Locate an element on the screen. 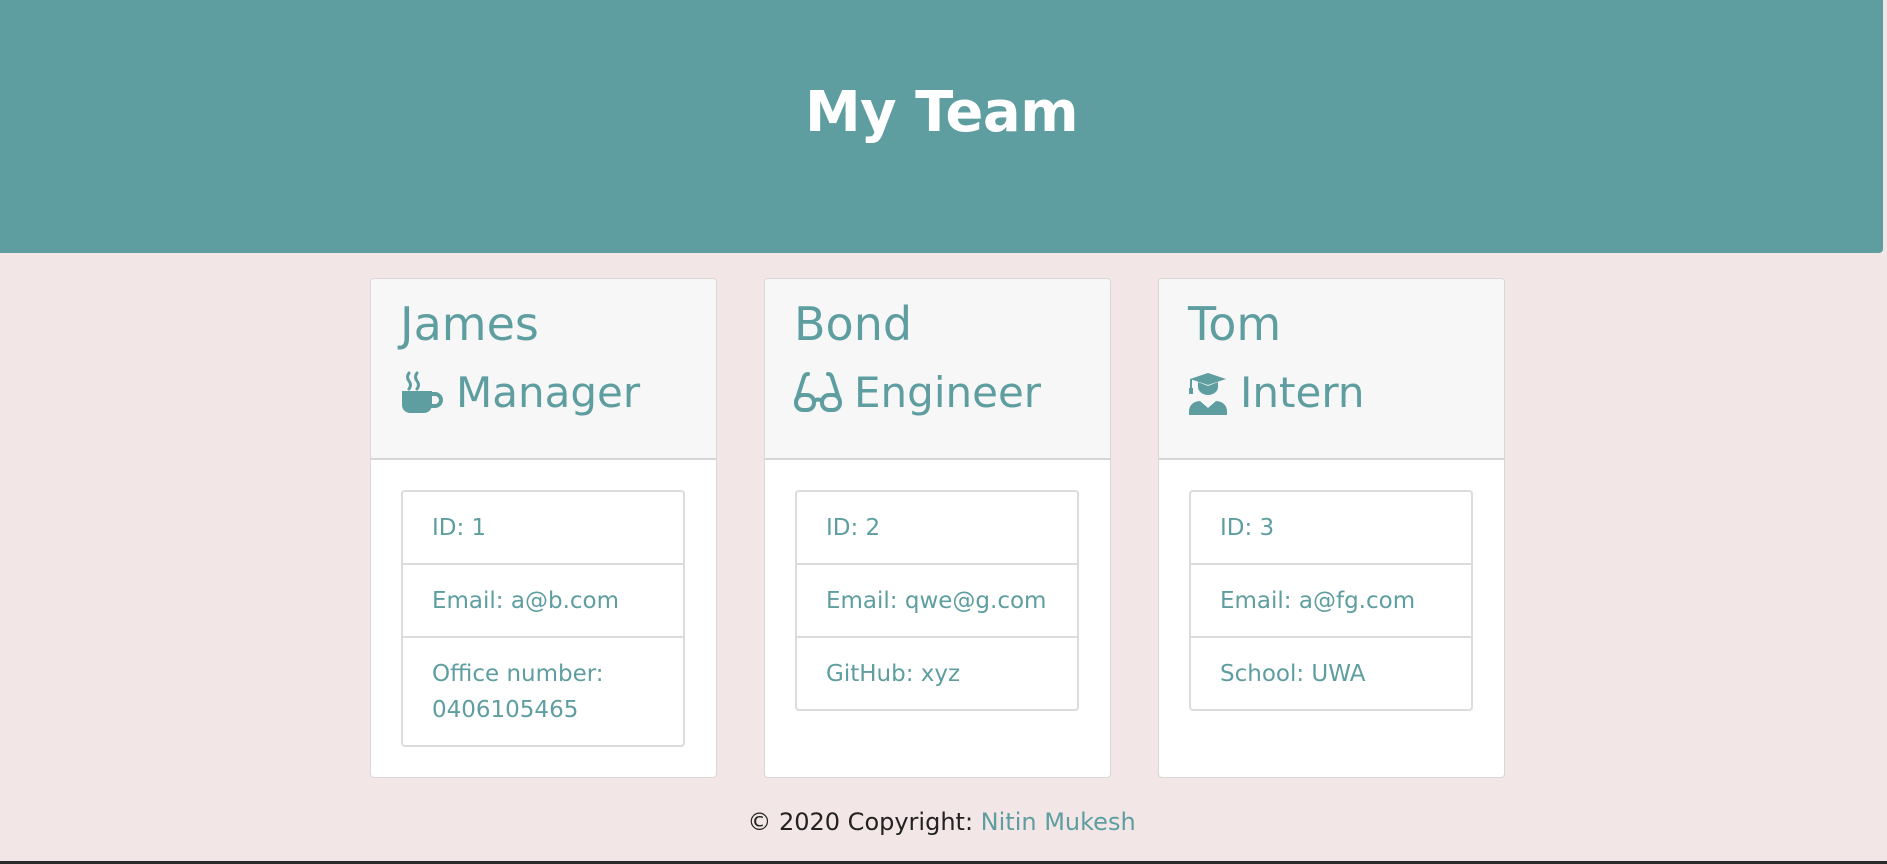  detail-id: ID: 3 is located at coordinates (1331, 528).